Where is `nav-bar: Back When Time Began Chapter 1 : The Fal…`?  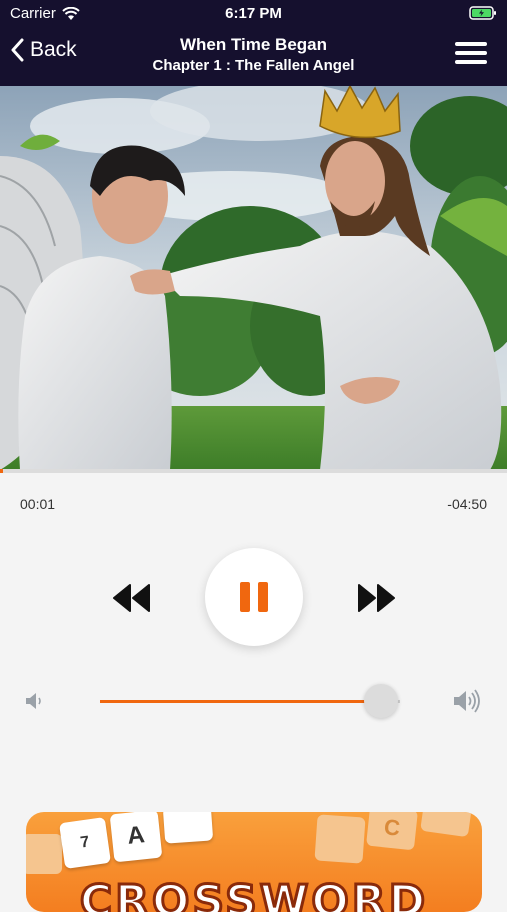
nav-bar: Back When Time Began Chapter 1 : The Fal… is located at coordinates (253, 57).